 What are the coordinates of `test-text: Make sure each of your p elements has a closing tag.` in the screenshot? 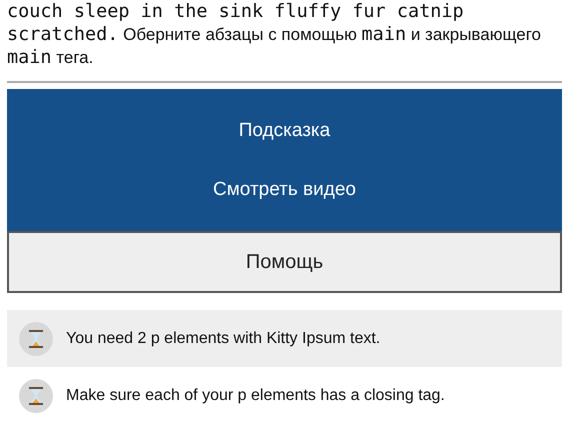 It's located at (255, 395).